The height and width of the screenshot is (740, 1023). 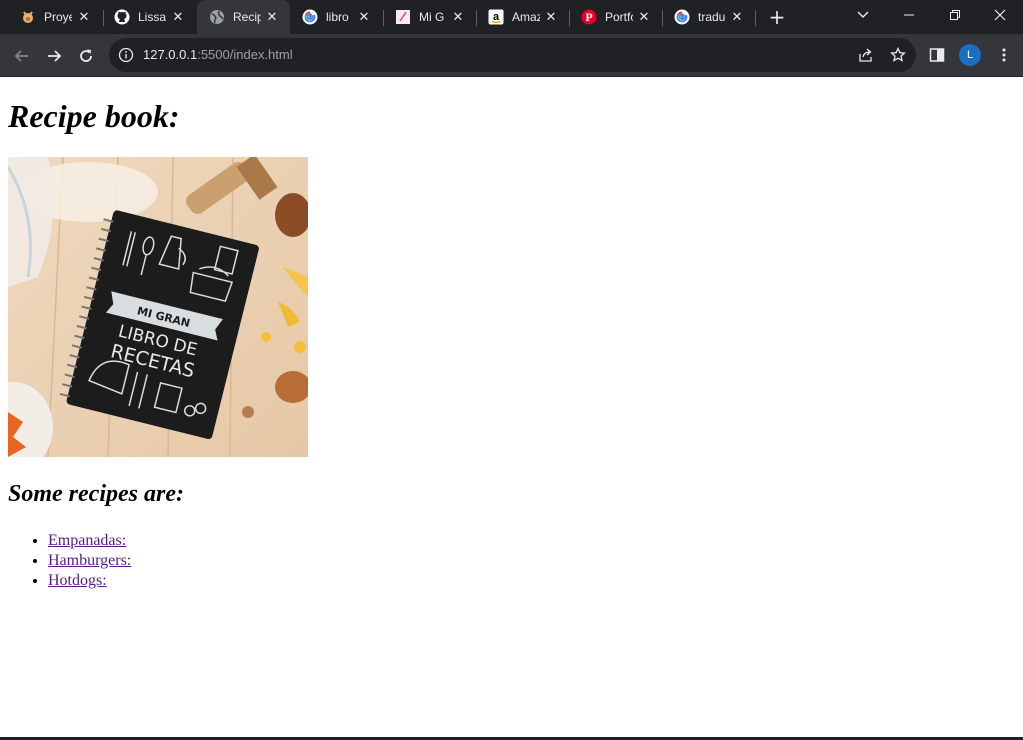 I want to click on tab-title: Mi G, so click(x=432, y=17).